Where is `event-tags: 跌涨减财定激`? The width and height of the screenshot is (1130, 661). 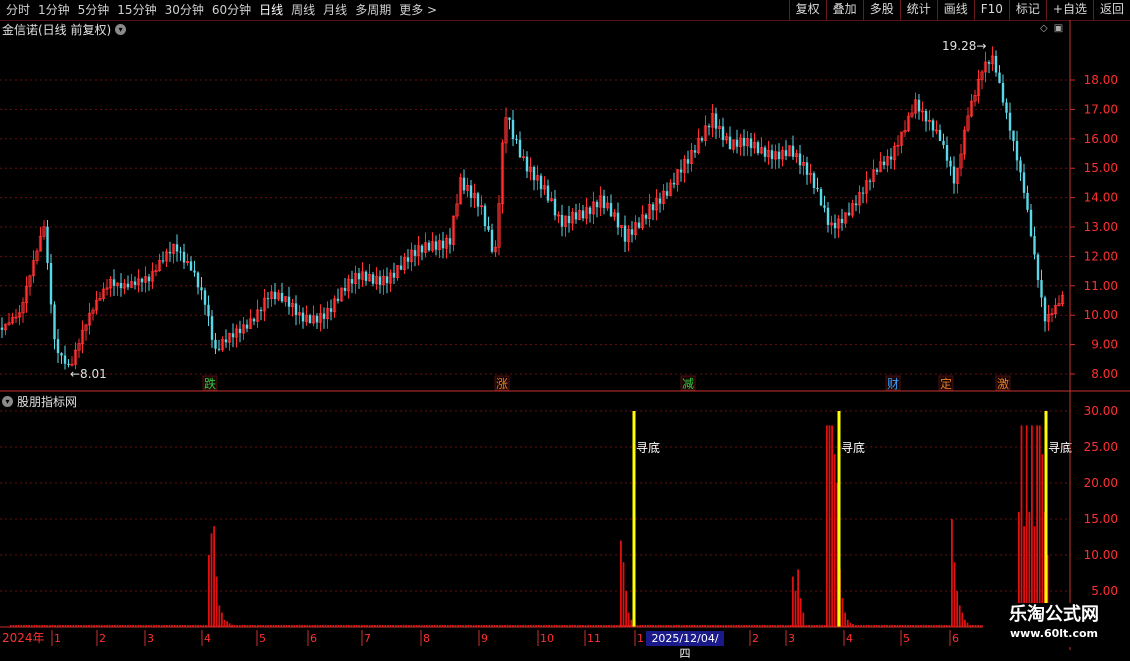 event-tags: 跌涨减财定激 is located at coordinates (606, 383).